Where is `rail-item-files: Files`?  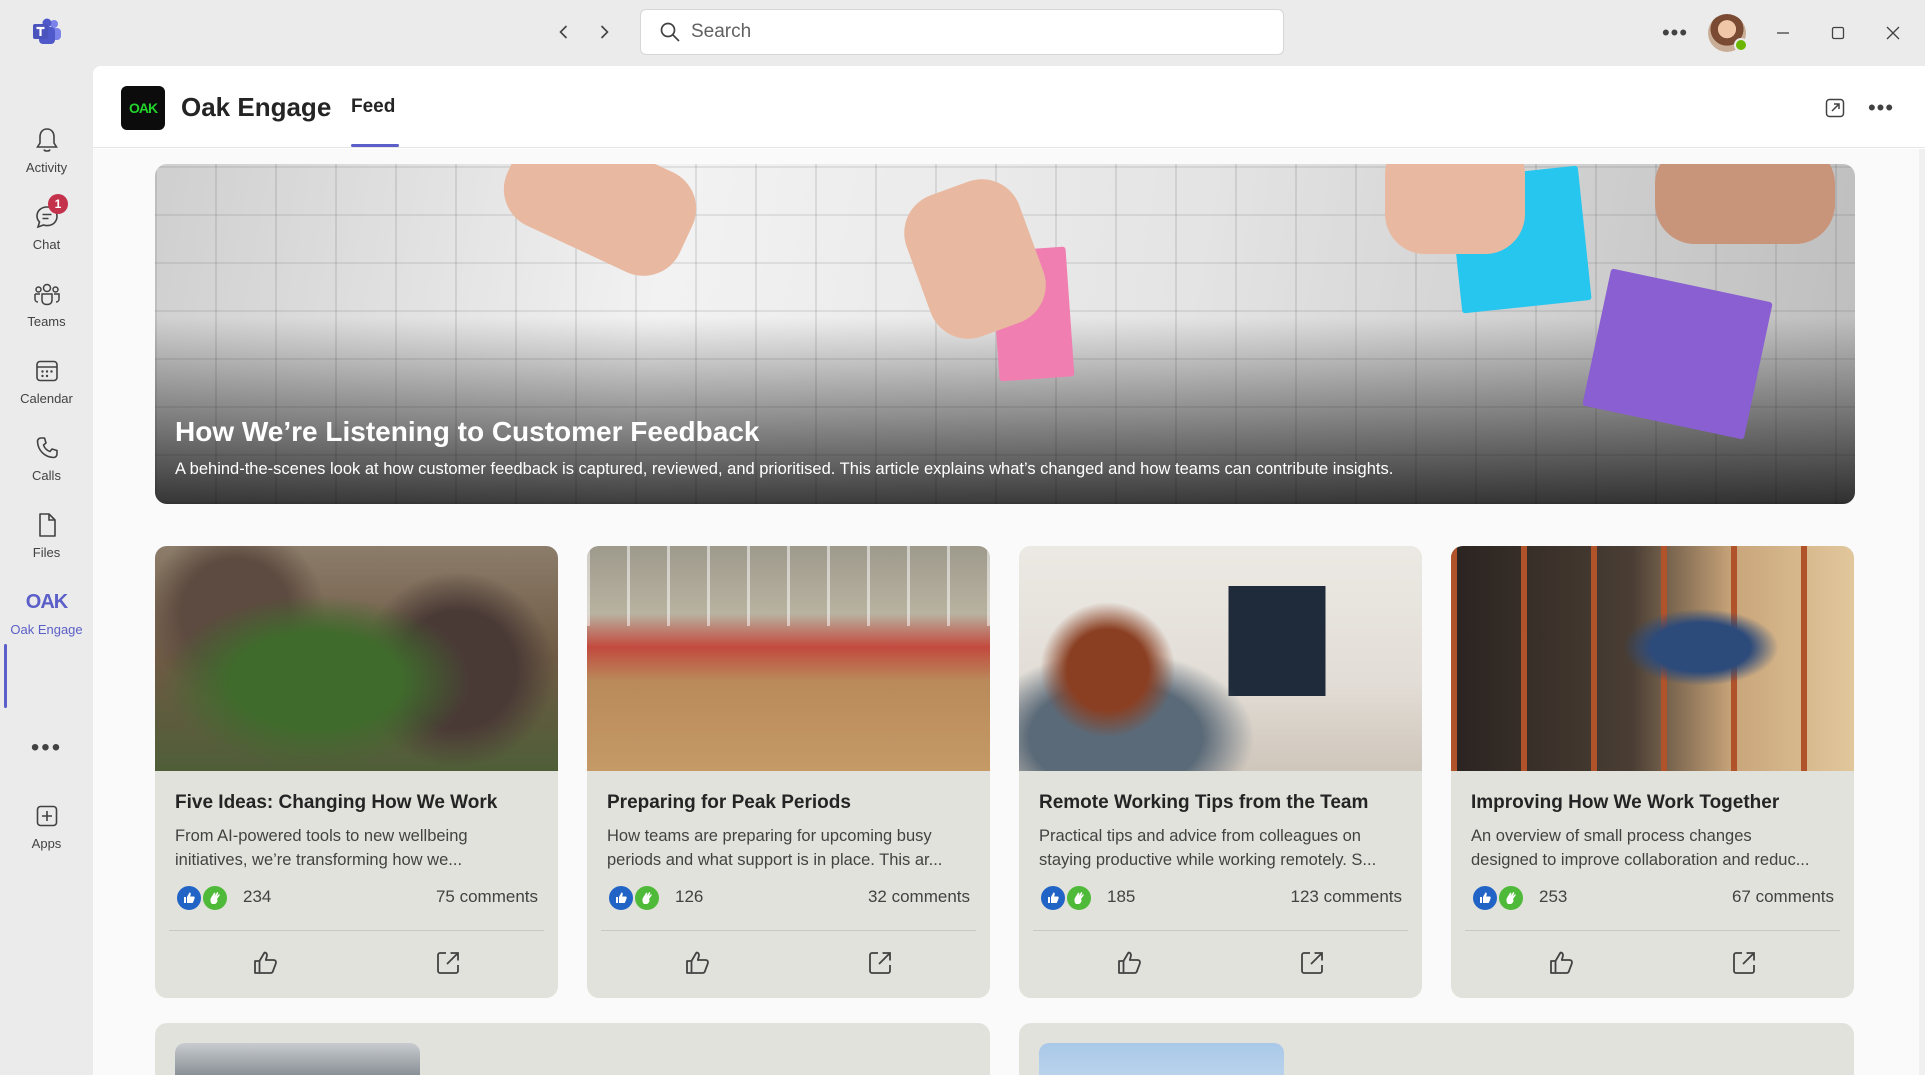
rail-item-files: Files is located at coordinates (46, 538).